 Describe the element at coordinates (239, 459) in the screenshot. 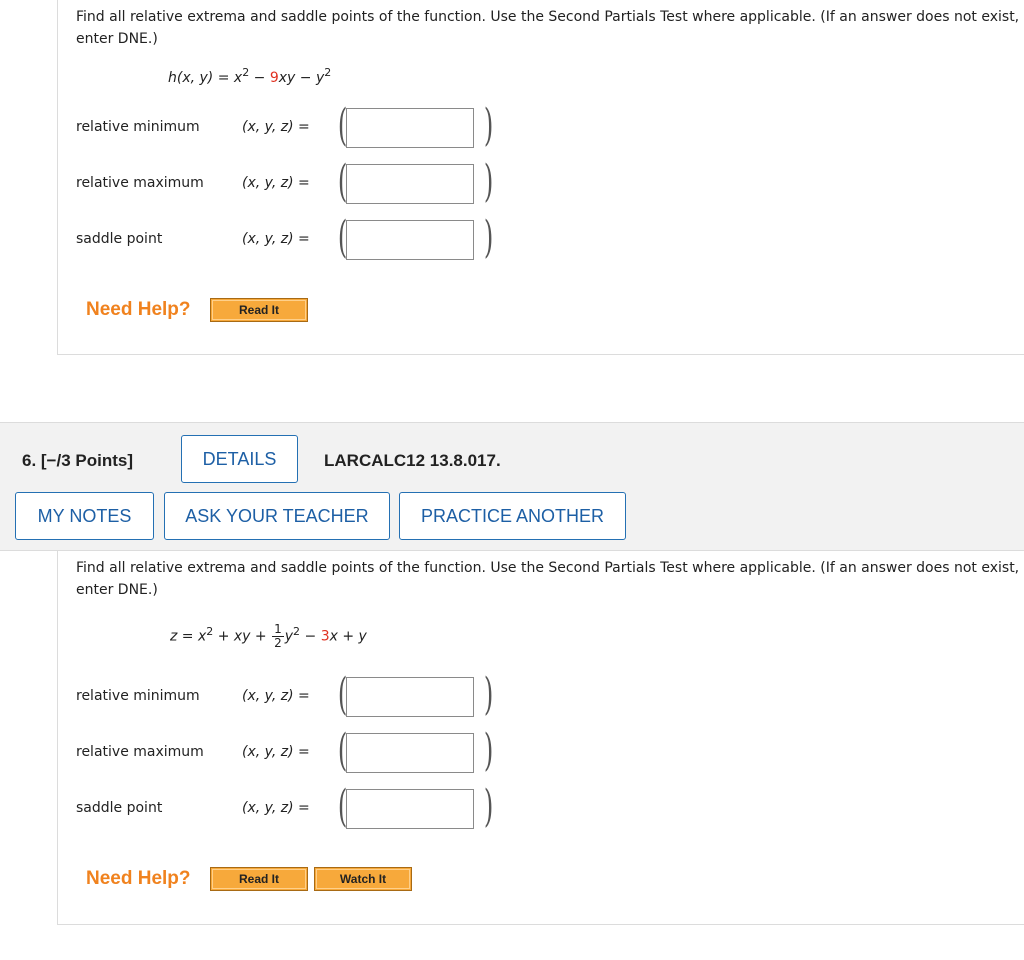

I see `details-button: DETAILS` at that location.